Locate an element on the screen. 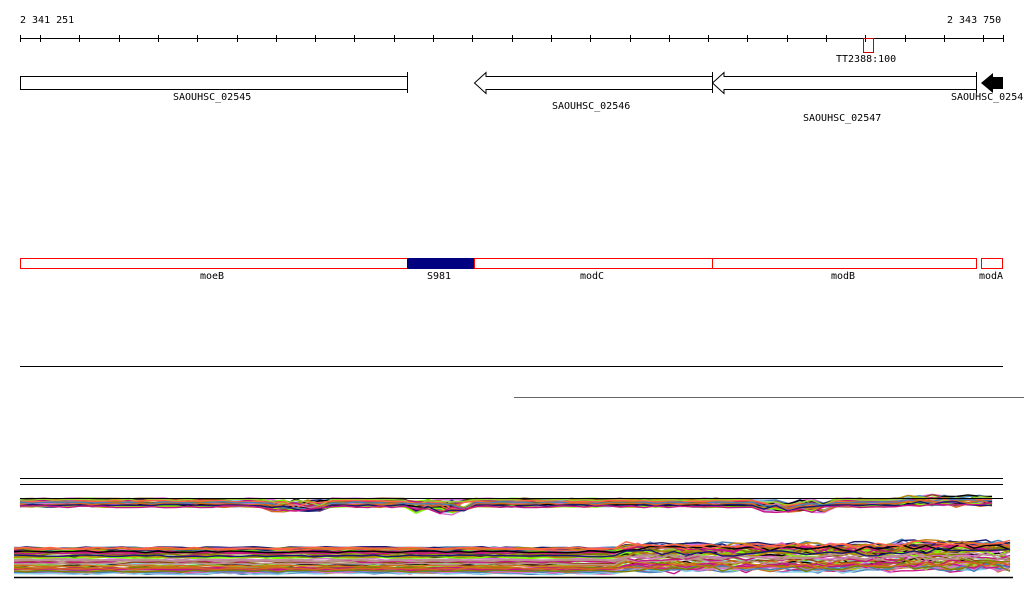 Image resolution: width=1024 pixels, height=611 pixels. feature-moeB: moeB is located at coordinates (214, 270).